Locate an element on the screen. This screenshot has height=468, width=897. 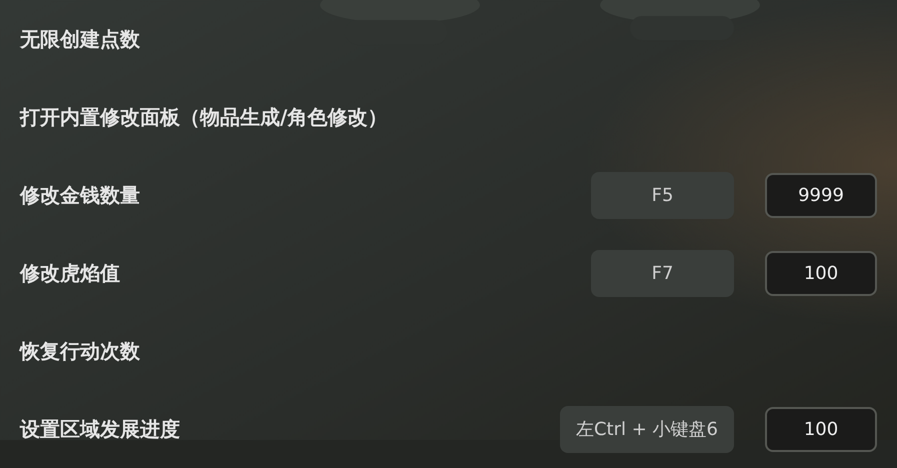
option-label: 修改金钱数量 is located at coordinates (80, 195).